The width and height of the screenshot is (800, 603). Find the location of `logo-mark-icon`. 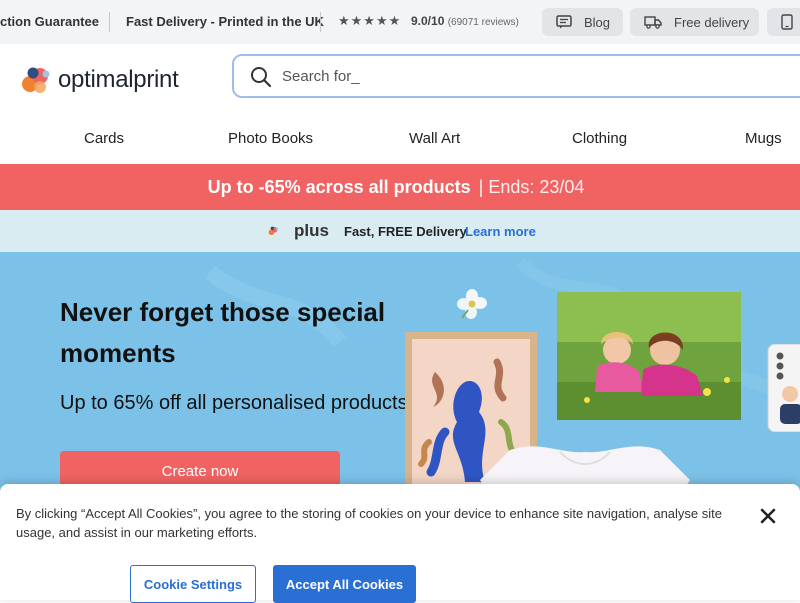

logo-mark-icon is located at coordinates (36, 80).